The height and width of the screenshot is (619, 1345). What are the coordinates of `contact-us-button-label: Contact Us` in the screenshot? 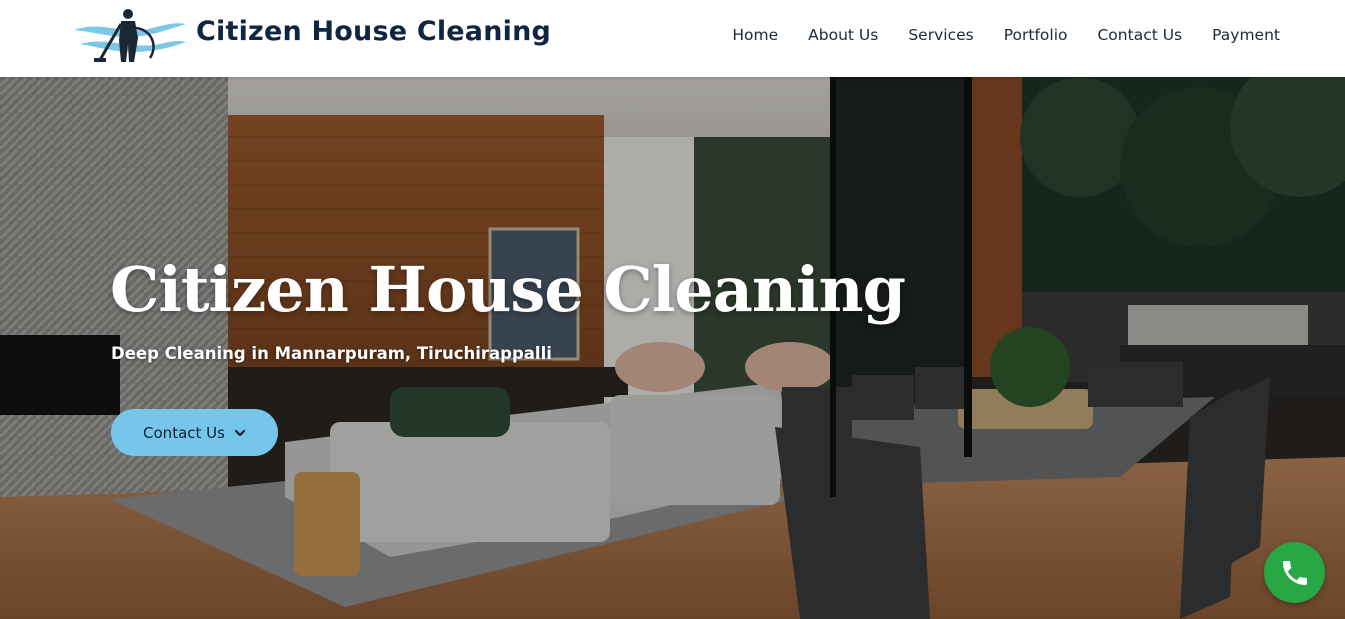 It's located at (184, 432).